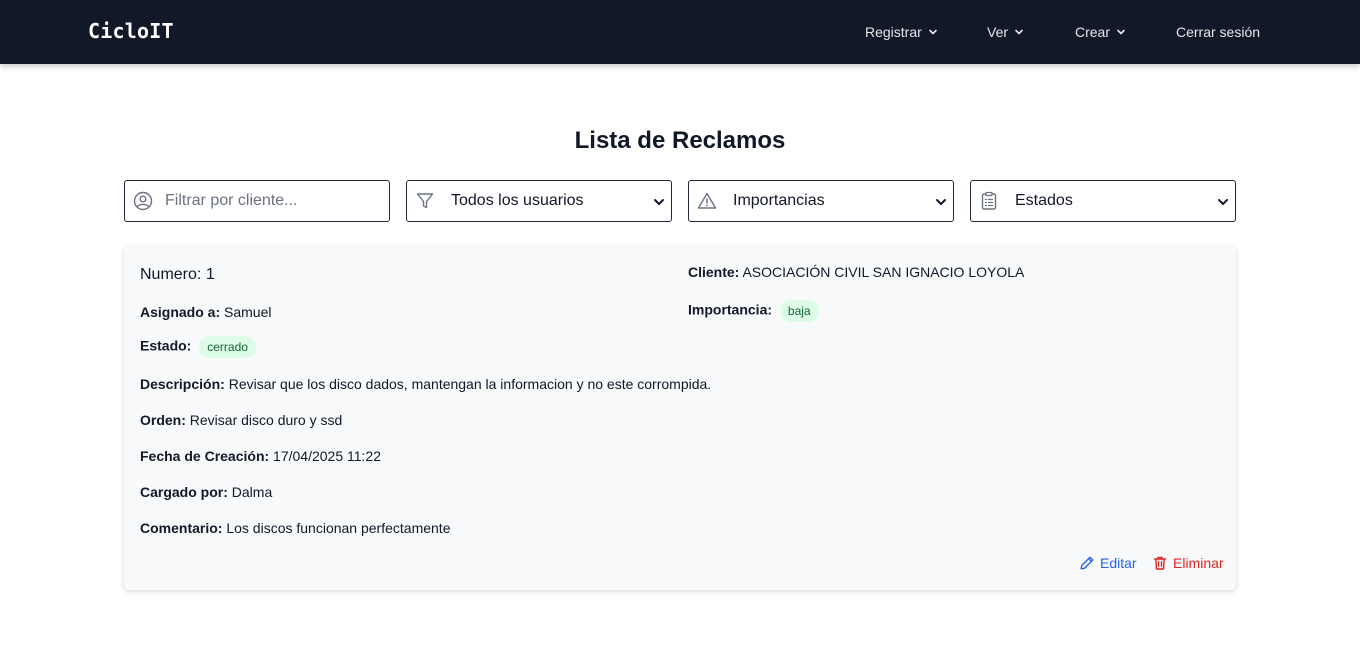 Image resolution: width=1360 pixels, height=647 pixels. I want to click on claim-comment-value: Los discos funcionan perfectamente, so click(338, 528).